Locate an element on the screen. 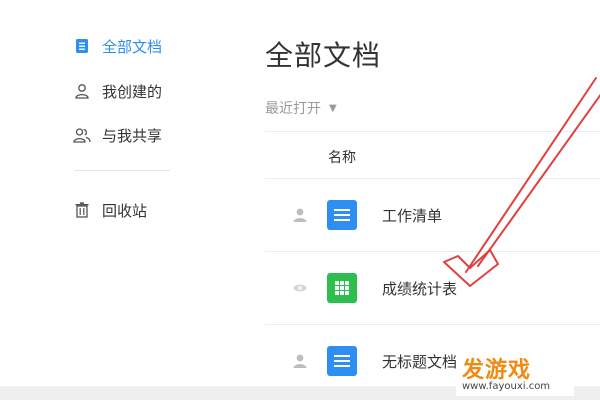  sidebar-item-label: 全部文档 is located at coordinates (132, 46).